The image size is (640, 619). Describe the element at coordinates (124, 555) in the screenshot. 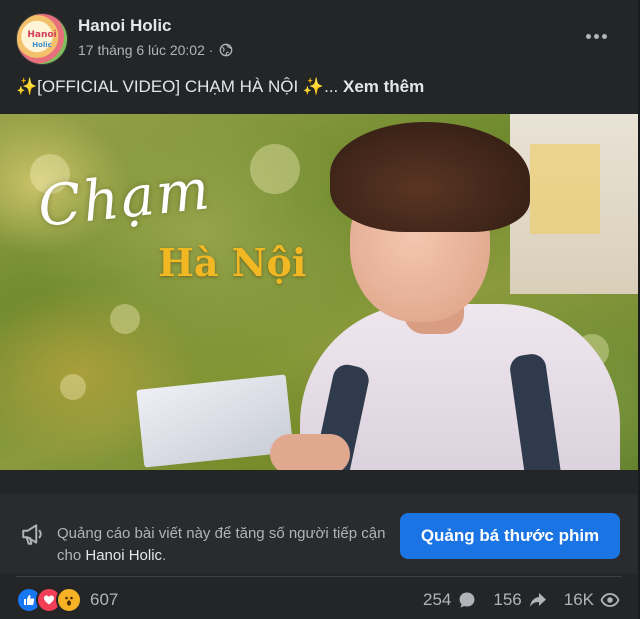

I see `promote-page-name: Hanoi Holic` at that location.